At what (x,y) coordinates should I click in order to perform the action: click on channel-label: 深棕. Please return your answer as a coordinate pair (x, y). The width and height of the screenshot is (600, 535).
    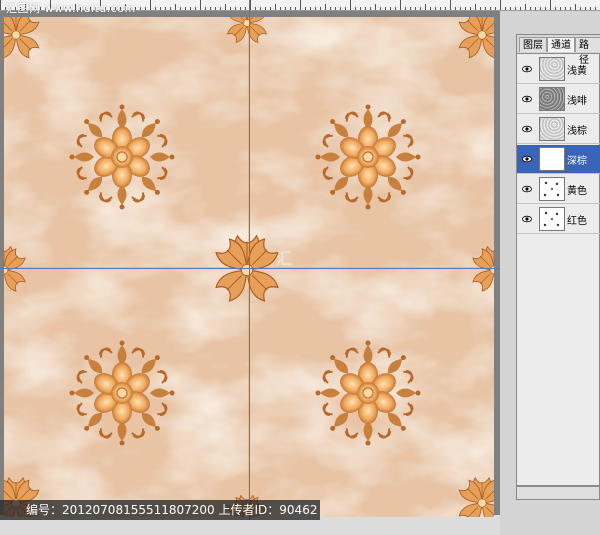
    Looking at the image, I should click on (577, 161).